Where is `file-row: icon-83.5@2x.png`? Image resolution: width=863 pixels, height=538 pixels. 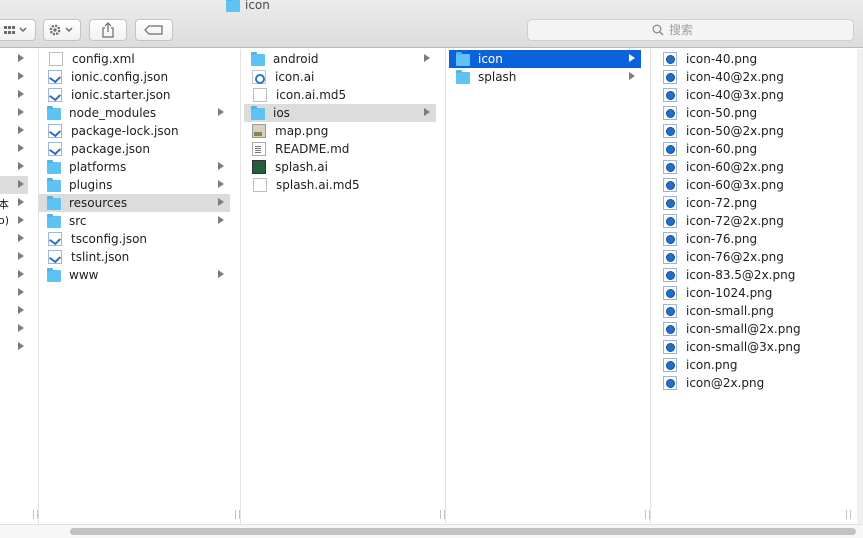 file-row: icon-83.5@2x.png is located at coordinates (756, 275).